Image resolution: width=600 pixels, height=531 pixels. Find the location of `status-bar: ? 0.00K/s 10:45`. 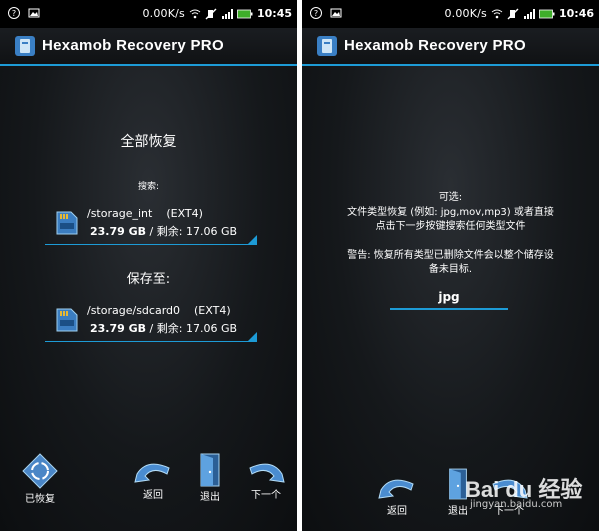

status-bar: ? 0.00K/s 10:45 is located at coordinates (148, 14).